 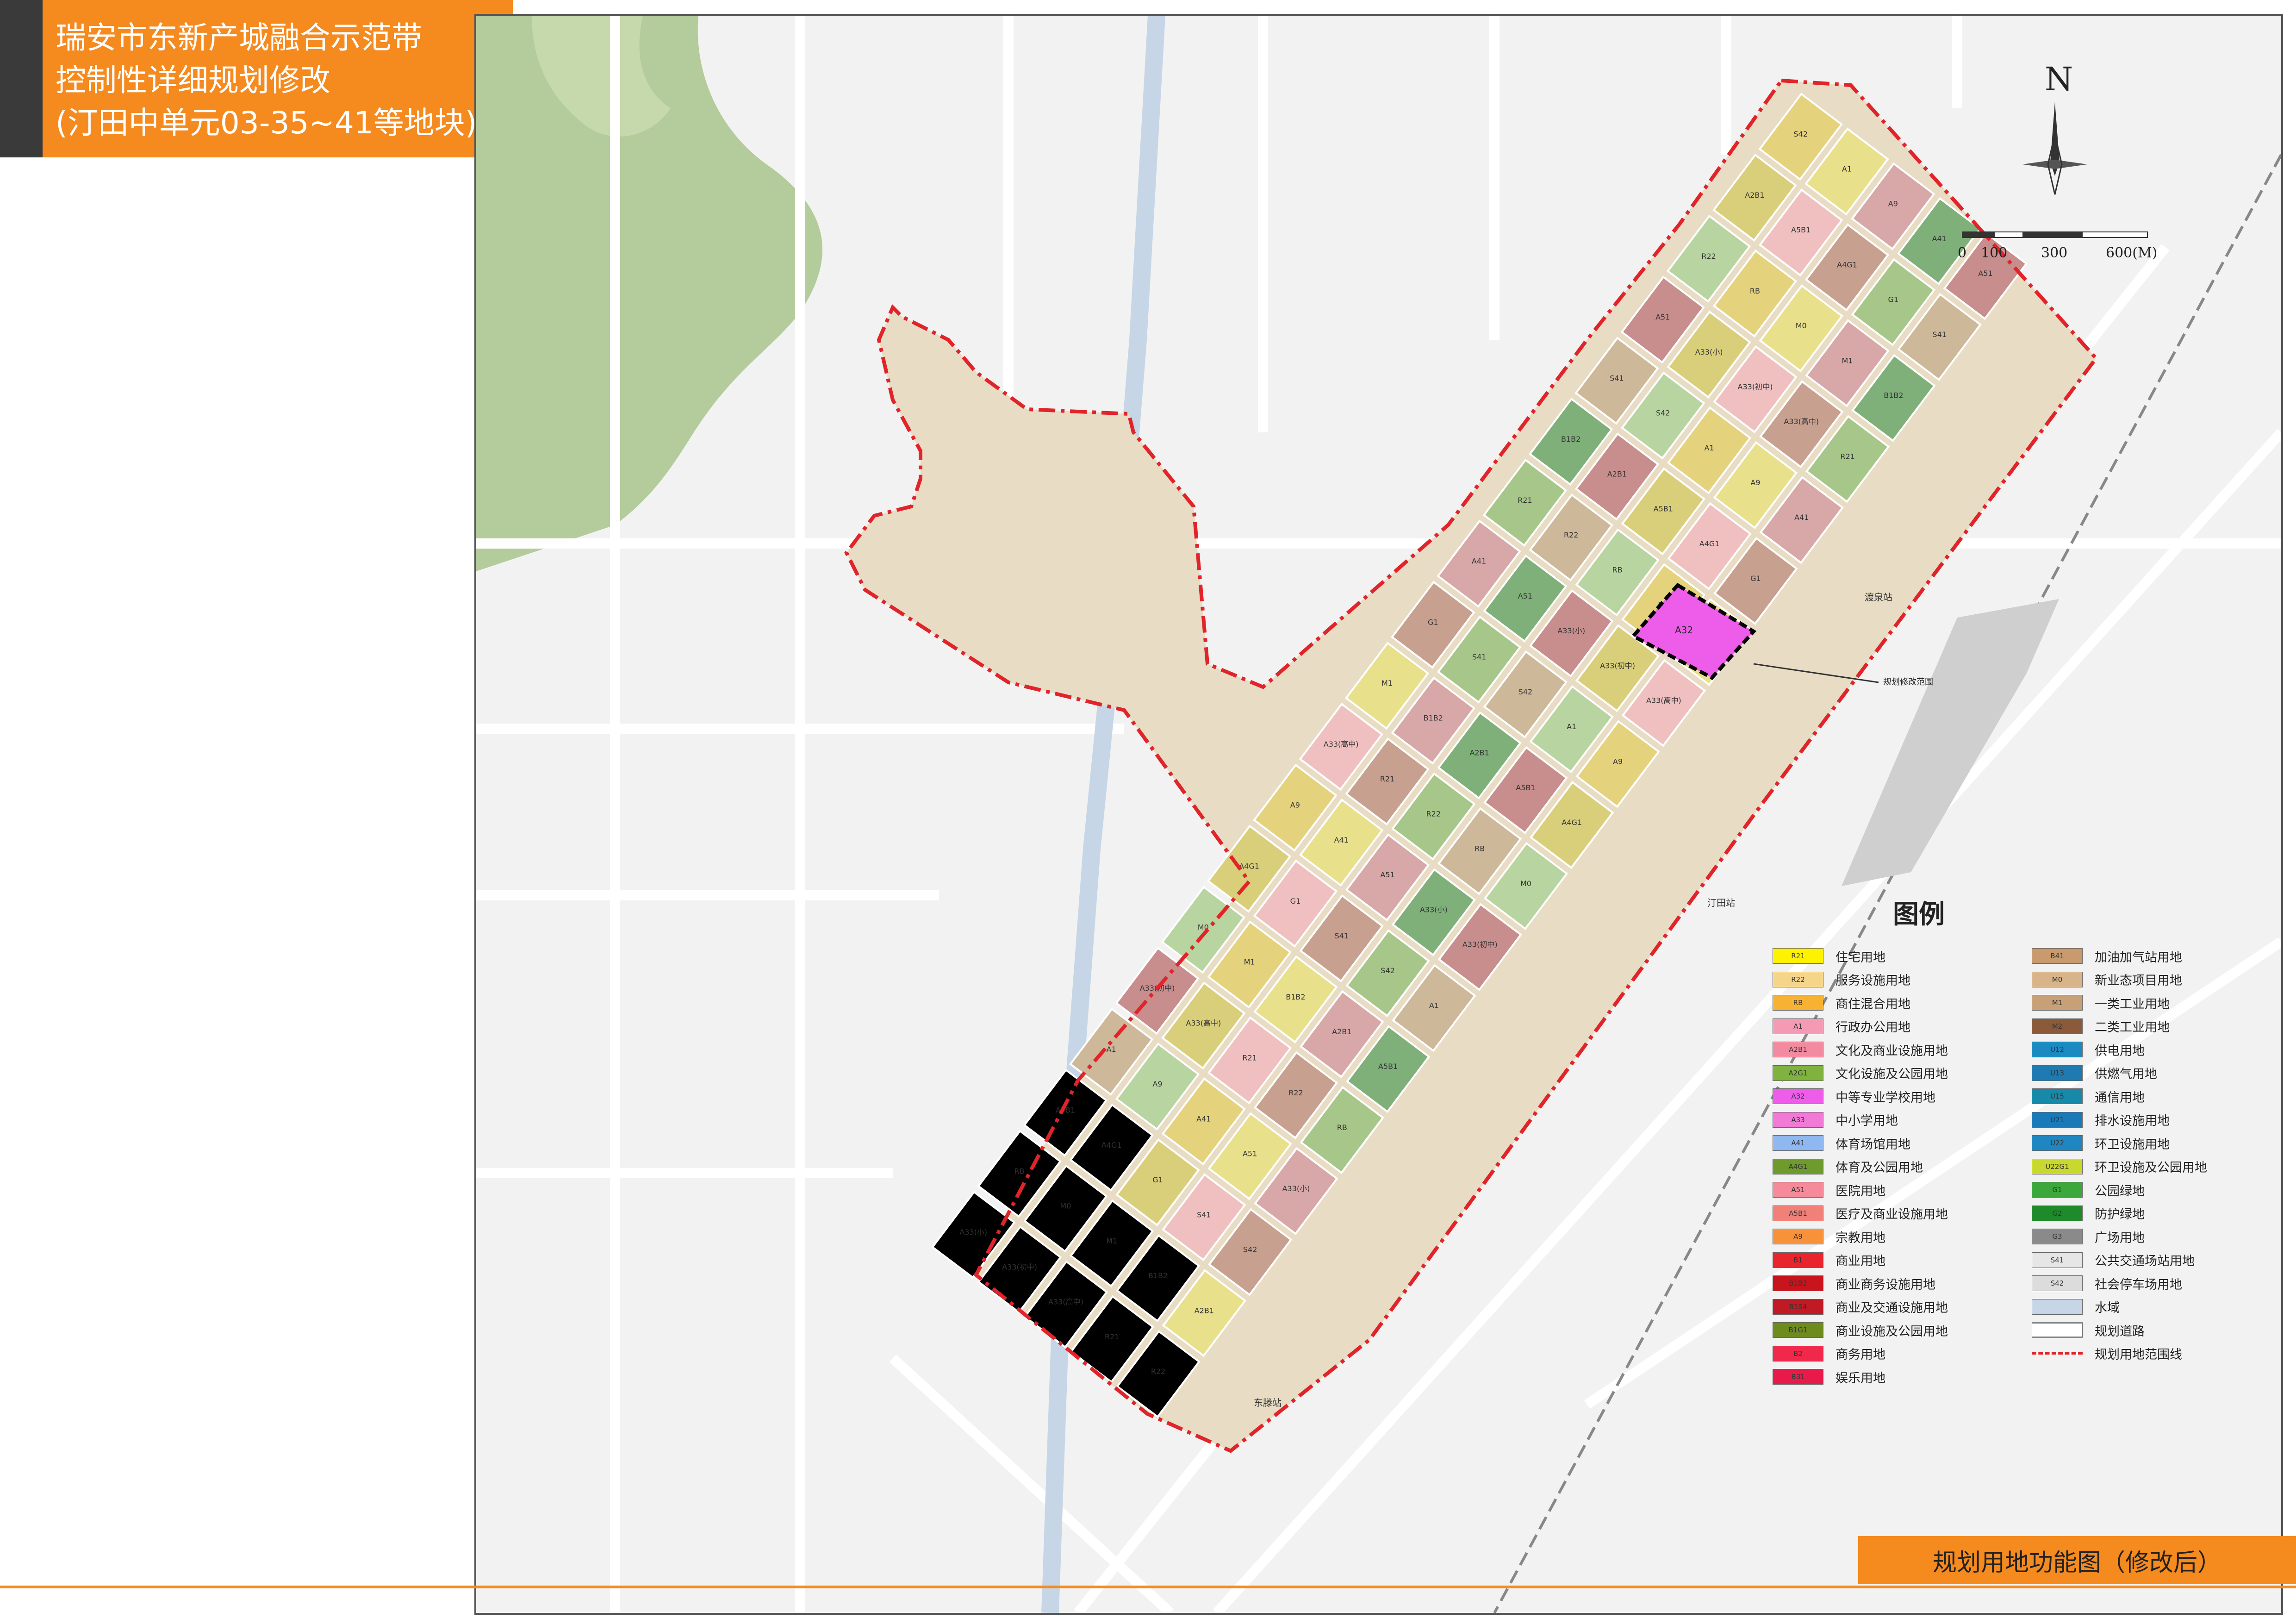 I want to click on legend-item: A5B1 医疗及商业设施用地, so click(x=1888, y=1213).